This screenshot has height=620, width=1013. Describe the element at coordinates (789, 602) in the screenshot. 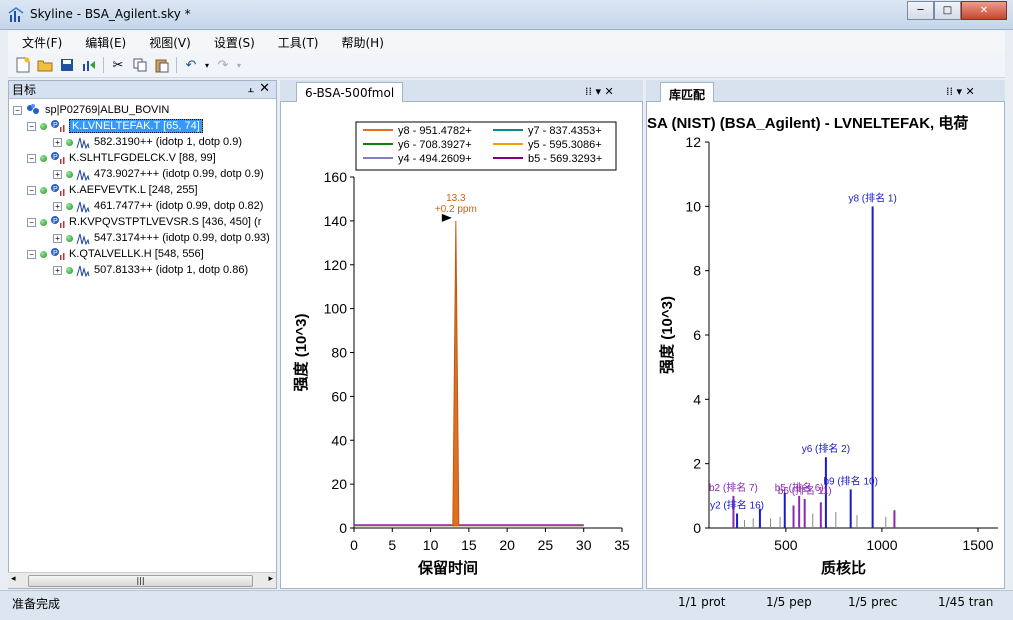

I see `status-pep: 1/5 pep` at that location.